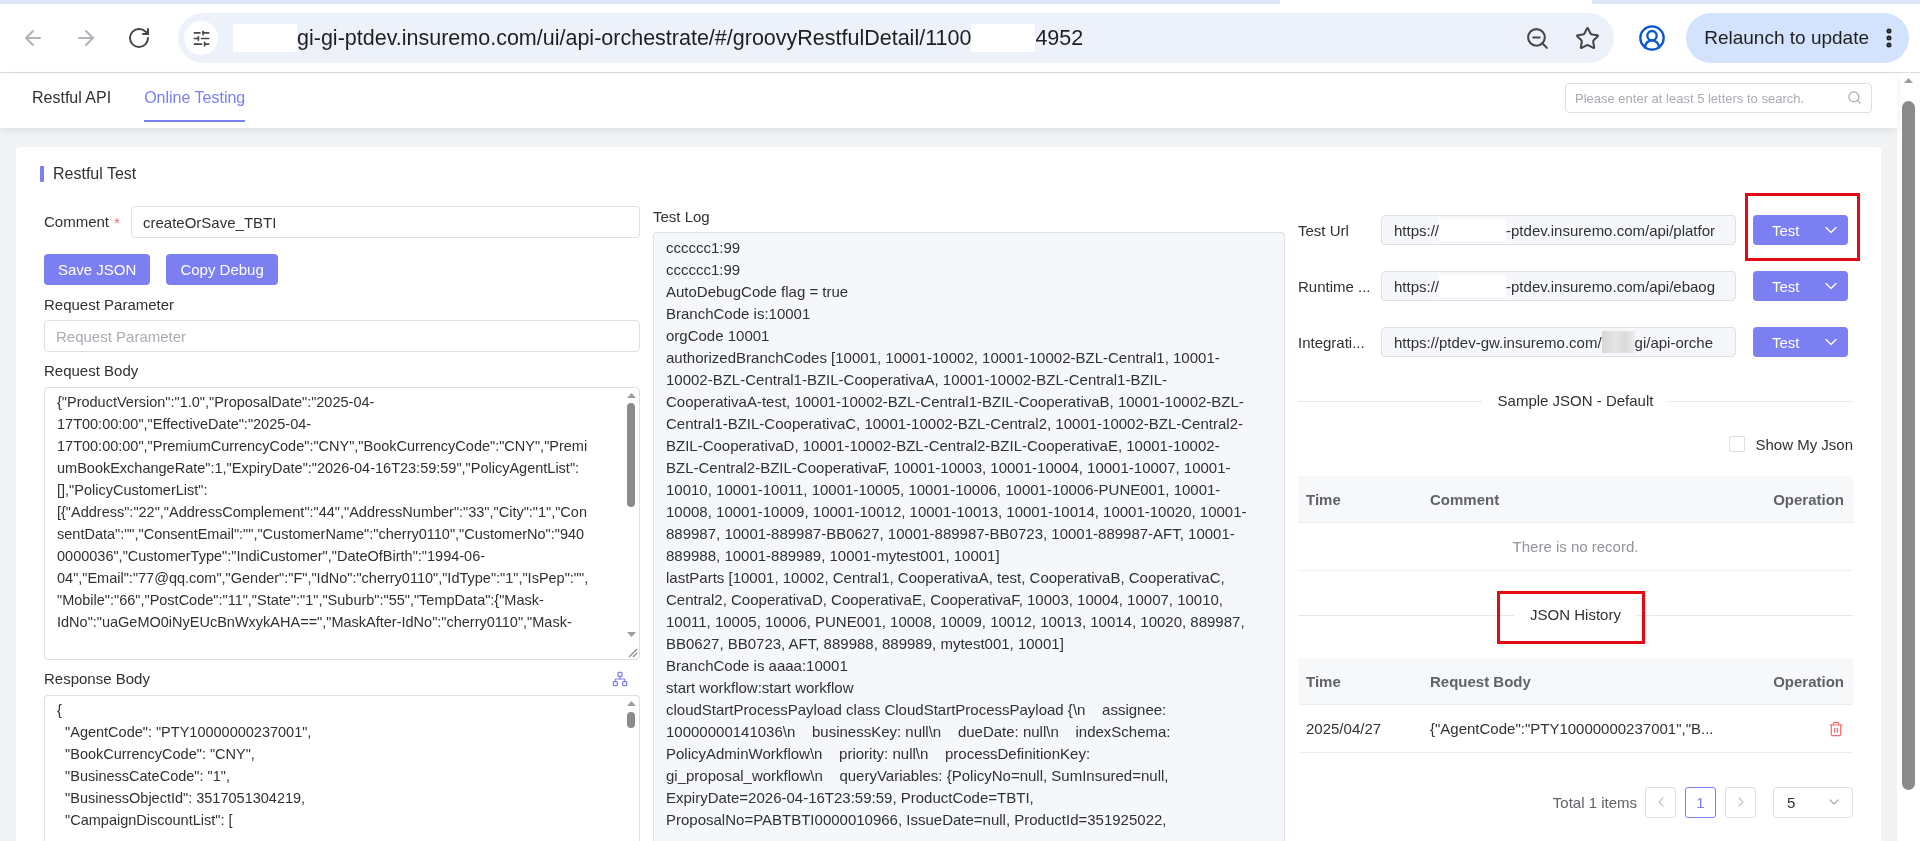  What do you see at coordinates (1618, 342) in the screenshot?
I see `redaction-block` at bounding box center [1618, 342].